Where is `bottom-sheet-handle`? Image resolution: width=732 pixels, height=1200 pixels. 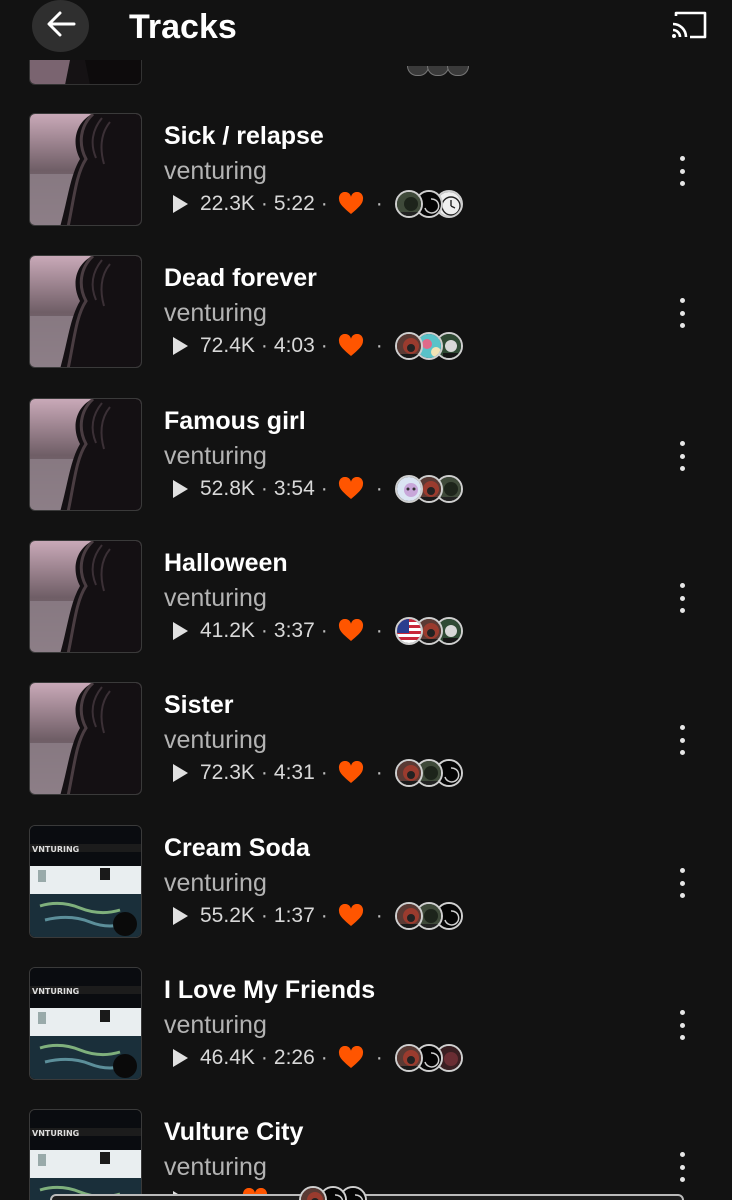
bottom-sheet-handle is located at coordinates (367, 1197).